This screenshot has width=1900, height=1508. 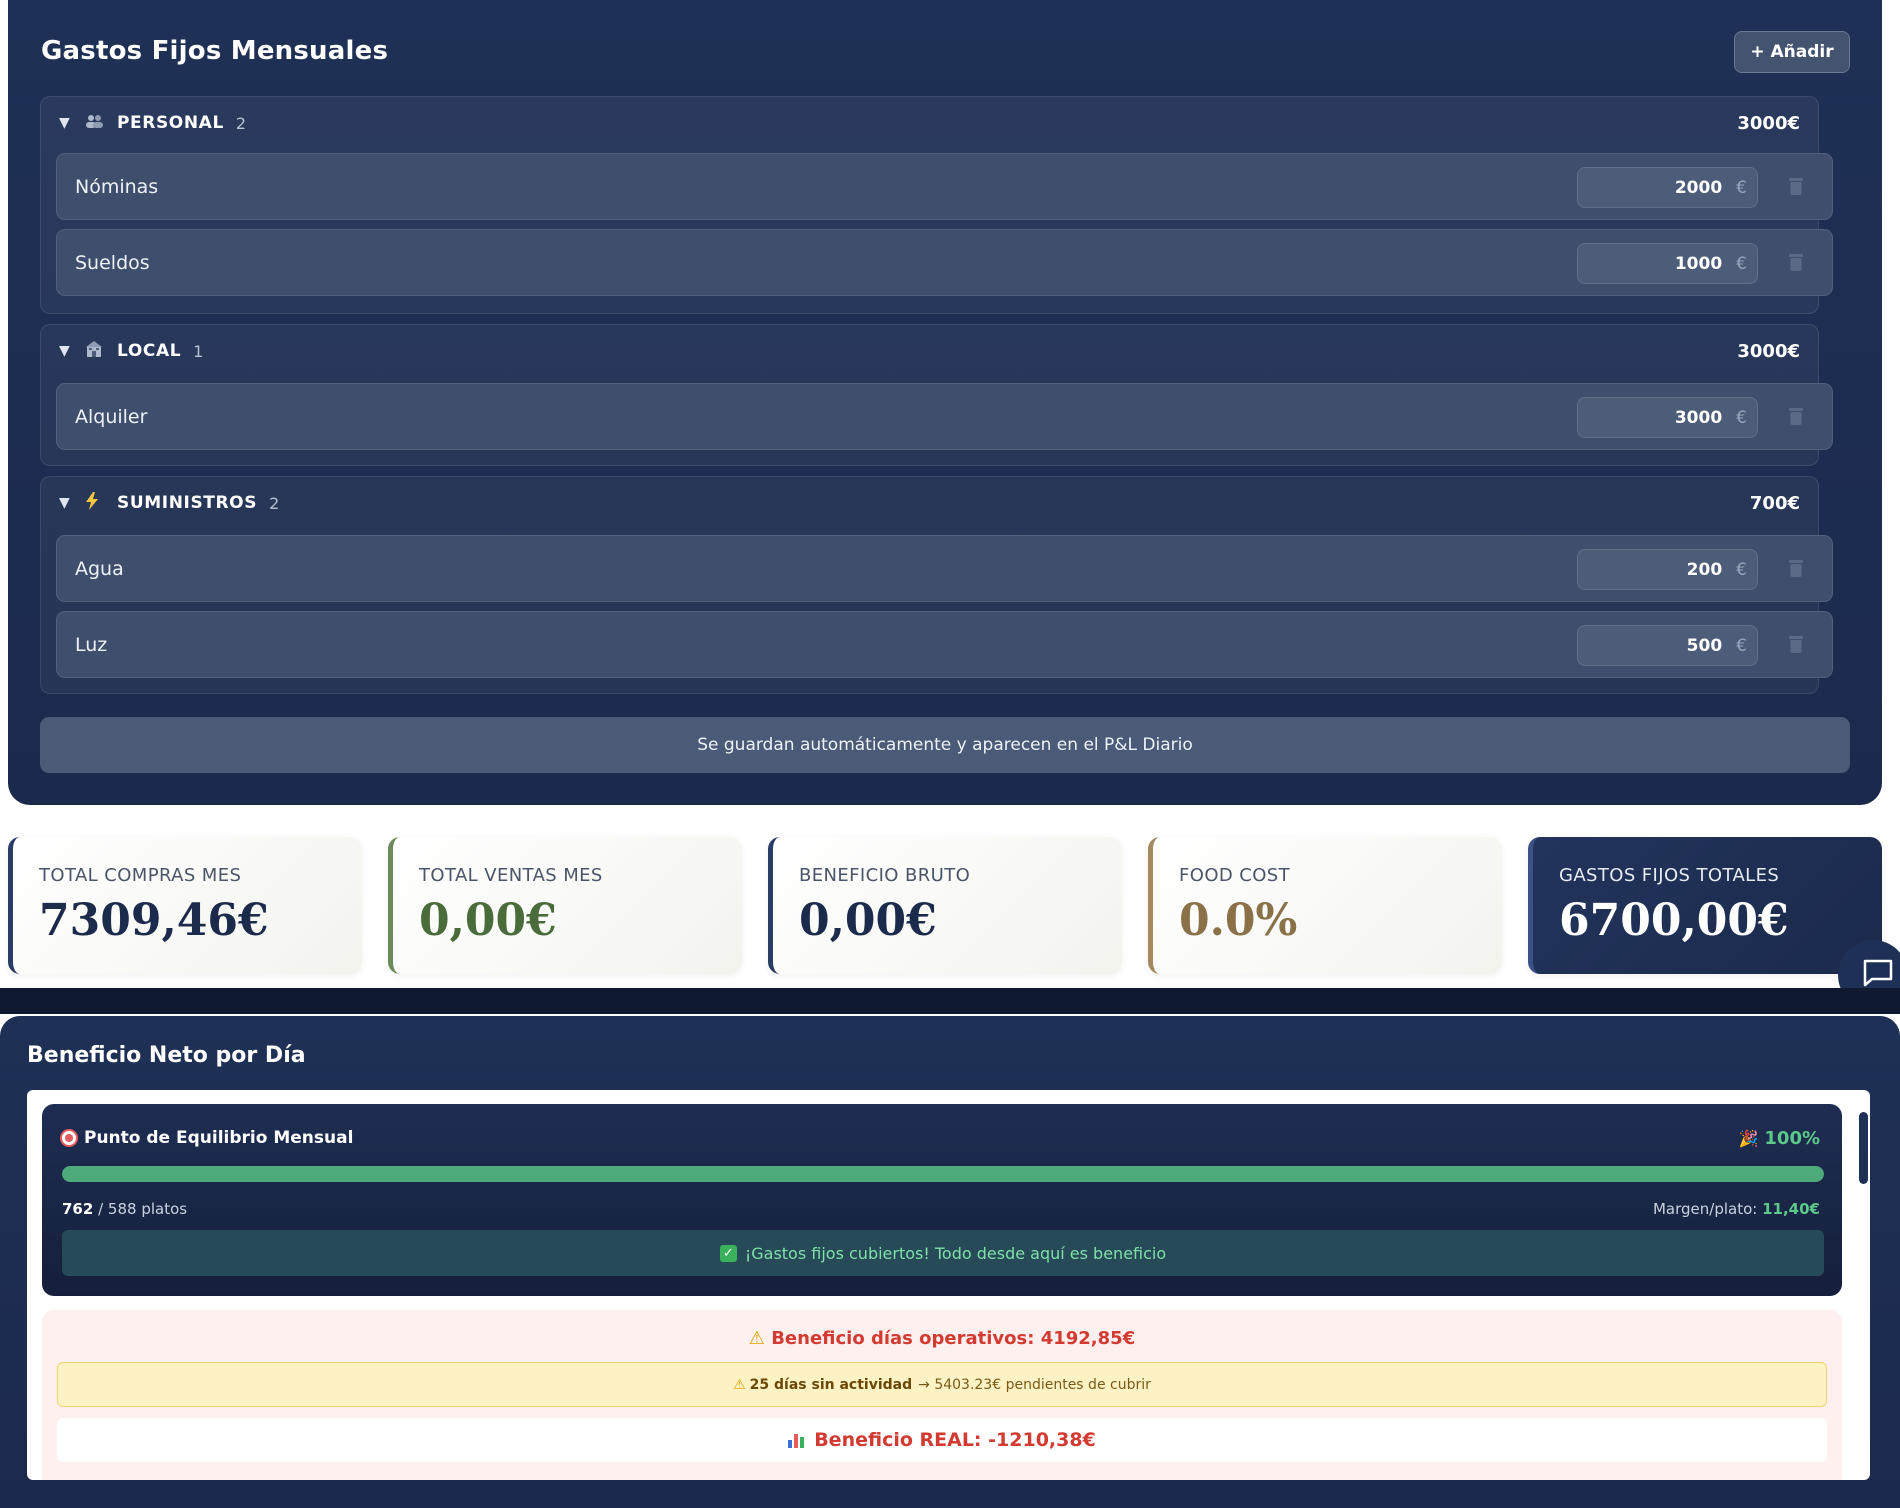 I want to click on category-header-personal: ▼ PERSONAL 2 3000€, so click(x=929, y=123).